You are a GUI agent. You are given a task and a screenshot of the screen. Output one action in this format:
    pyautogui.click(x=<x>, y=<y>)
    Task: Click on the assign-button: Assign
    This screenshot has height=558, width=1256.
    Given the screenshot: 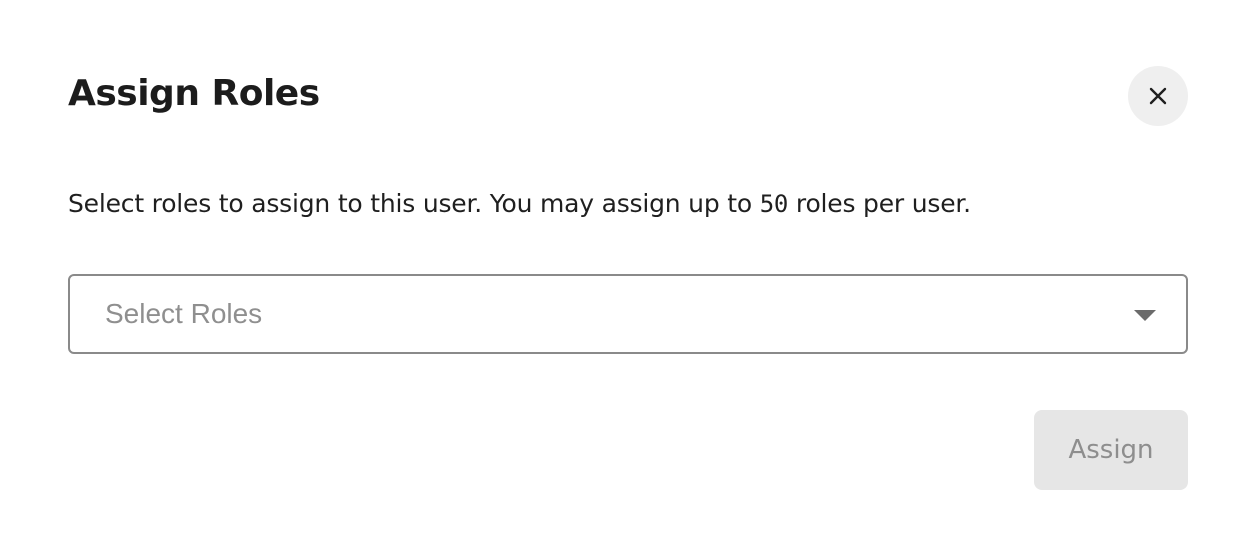 What is the action you would take?
    pyautogui.click(x=1111, y=450)
    